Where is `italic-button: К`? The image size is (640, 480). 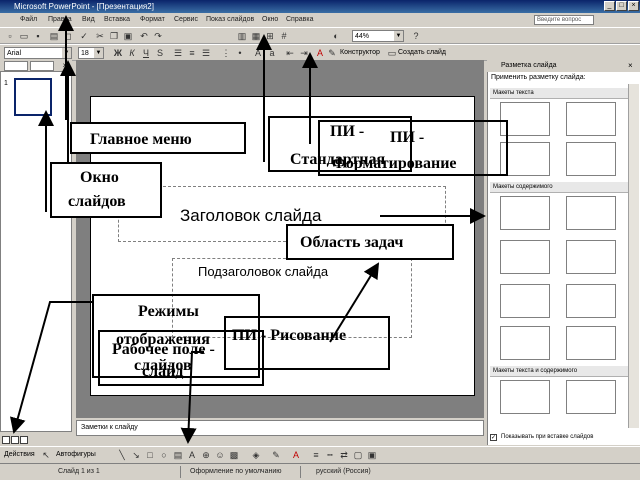 italic-button: К is located at coordinates (132, 53).